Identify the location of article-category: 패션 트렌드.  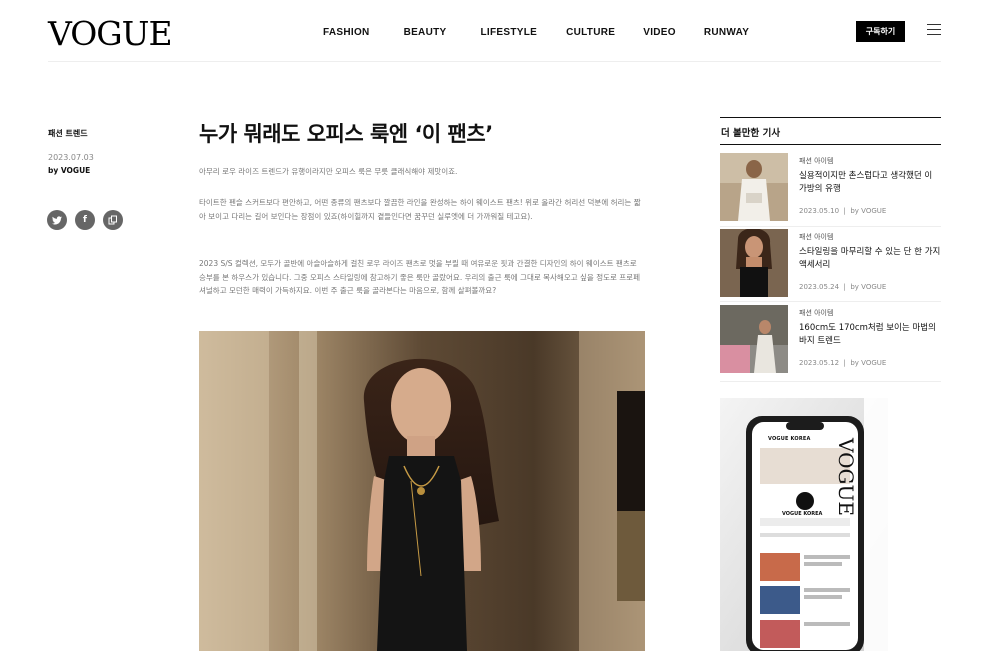
(108, 133).